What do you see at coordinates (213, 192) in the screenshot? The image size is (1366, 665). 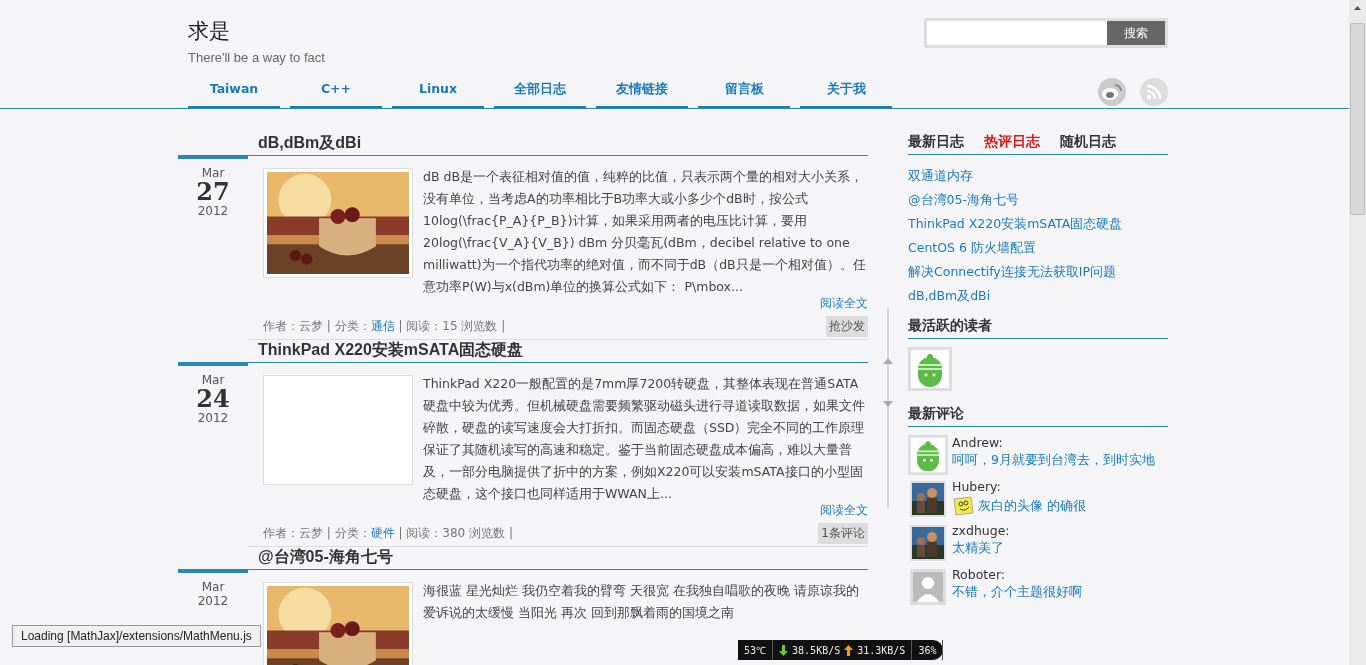 I see `date-day: 27` at bounding box center [213, 192].